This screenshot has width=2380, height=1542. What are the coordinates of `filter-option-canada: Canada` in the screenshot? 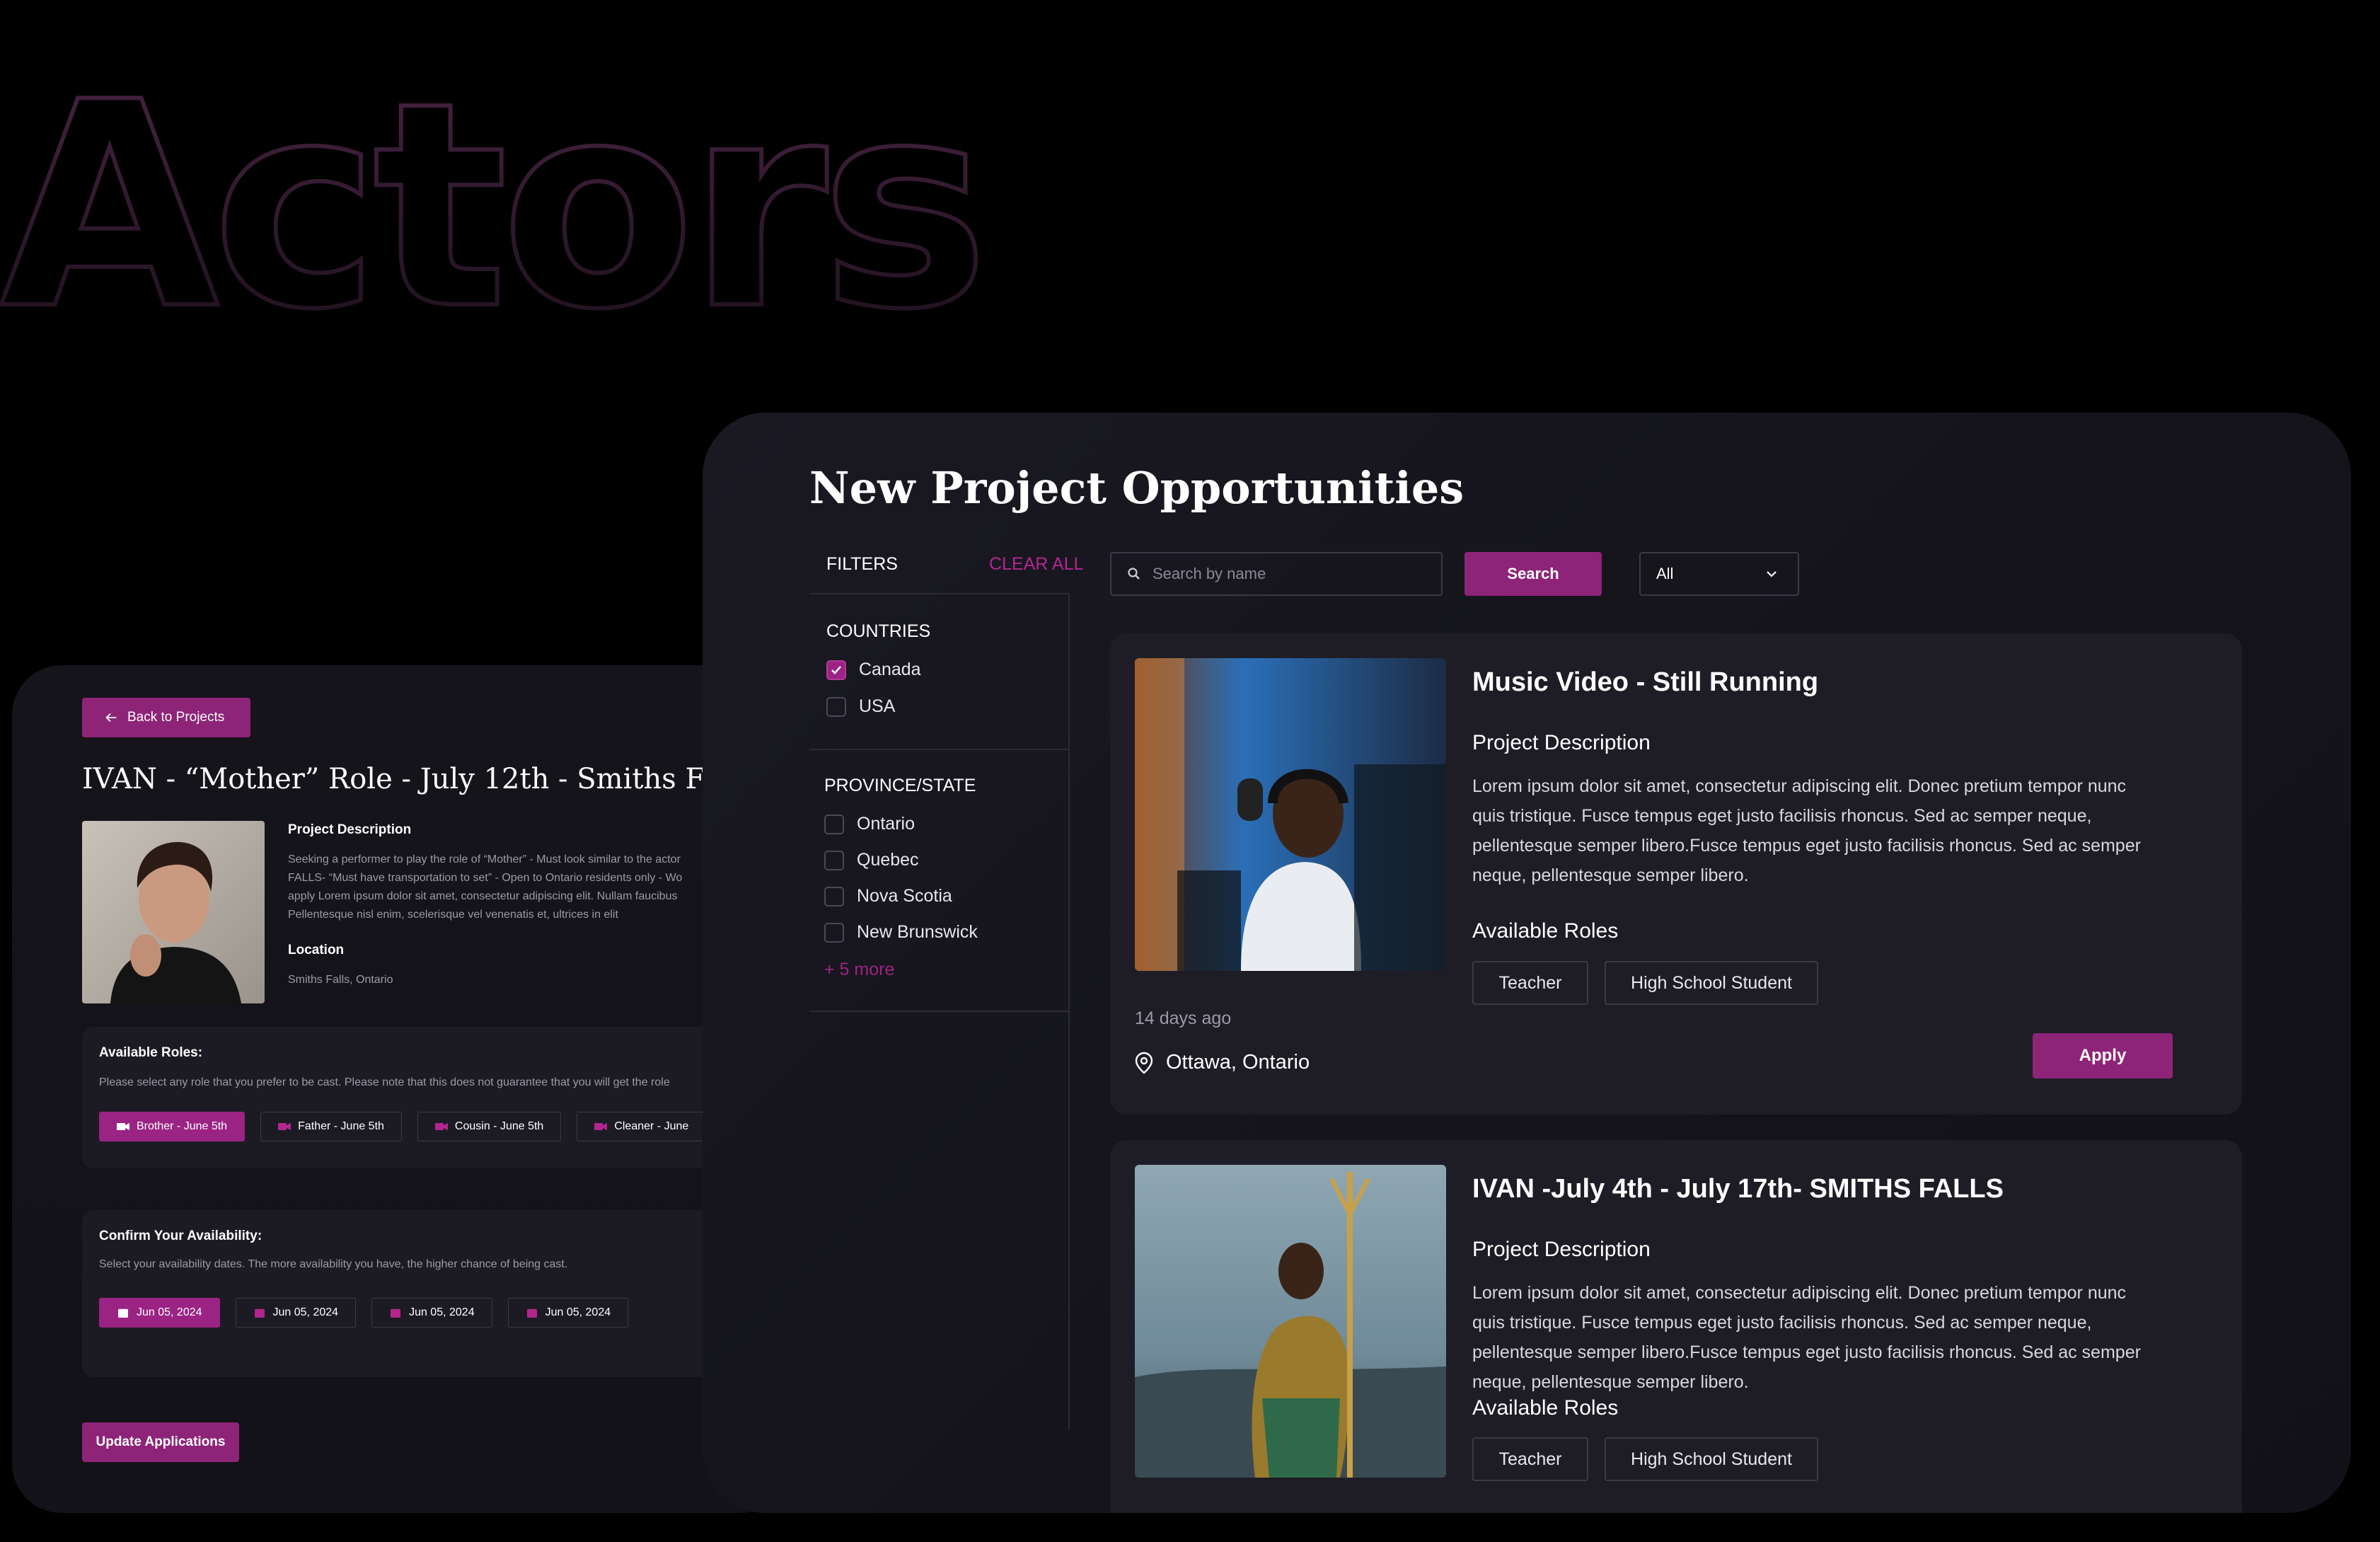 It's located at (873, 670).